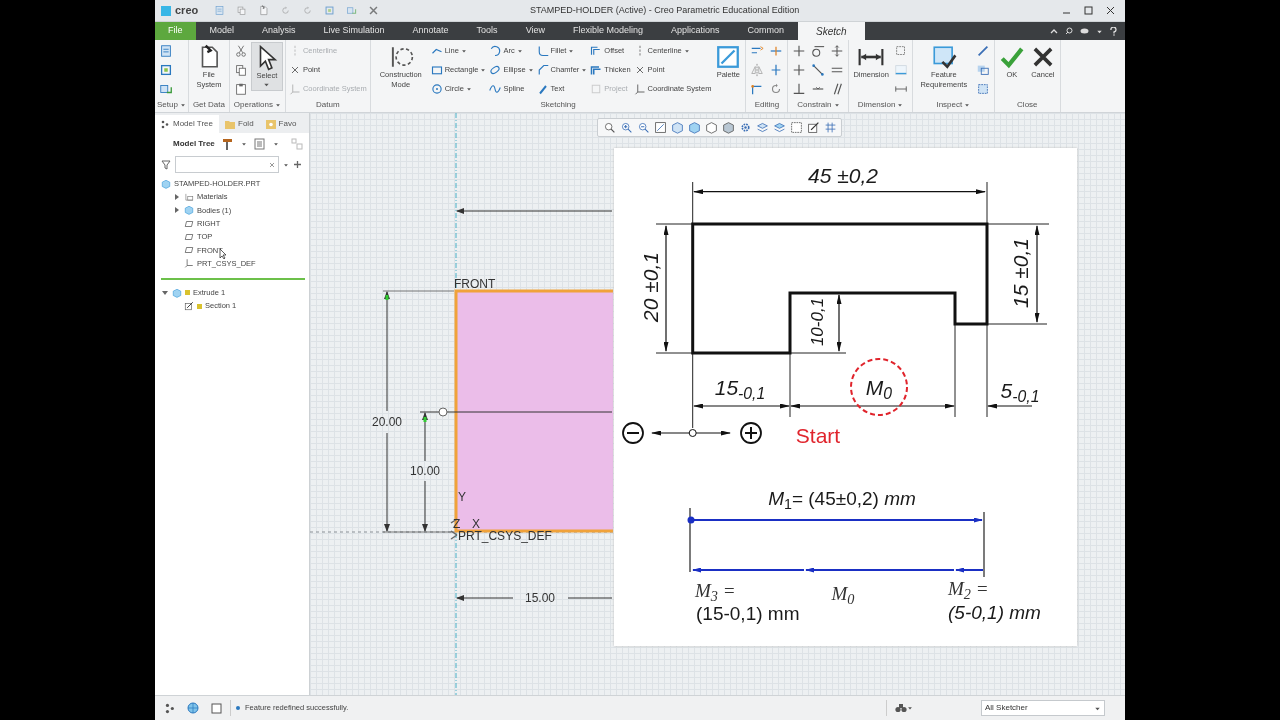  Describe the element at coordinates (239, 124) in the screenshot. I see `panel-tab: Fold` at that location.